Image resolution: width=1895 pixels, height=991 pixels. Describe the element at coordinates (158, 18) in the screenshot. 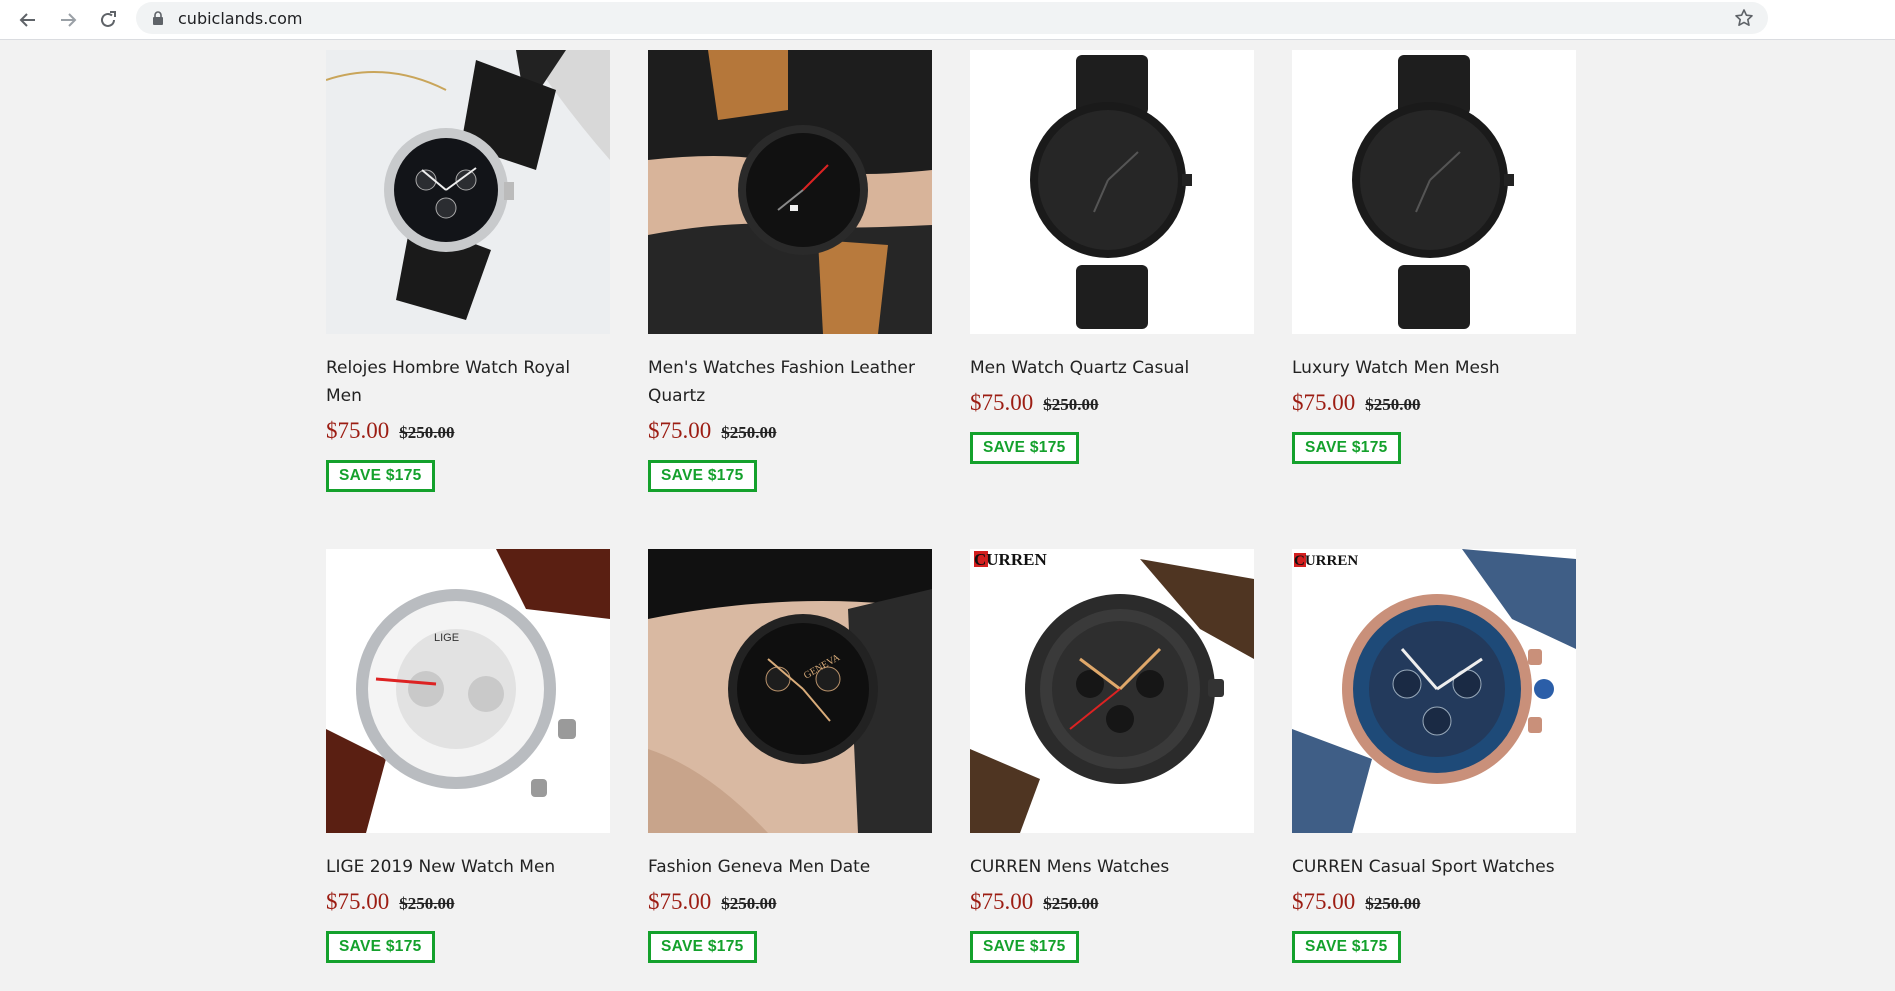

I see `lock-icon` at that location.